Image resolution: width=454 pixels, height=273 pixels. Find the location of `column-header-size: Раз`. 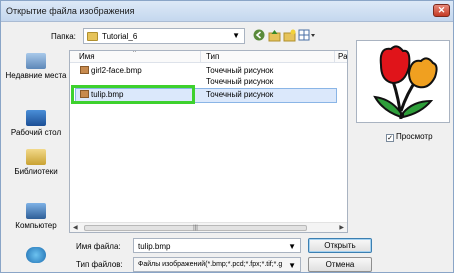

column-header-size: Раз is located at coordinates (342, 56).